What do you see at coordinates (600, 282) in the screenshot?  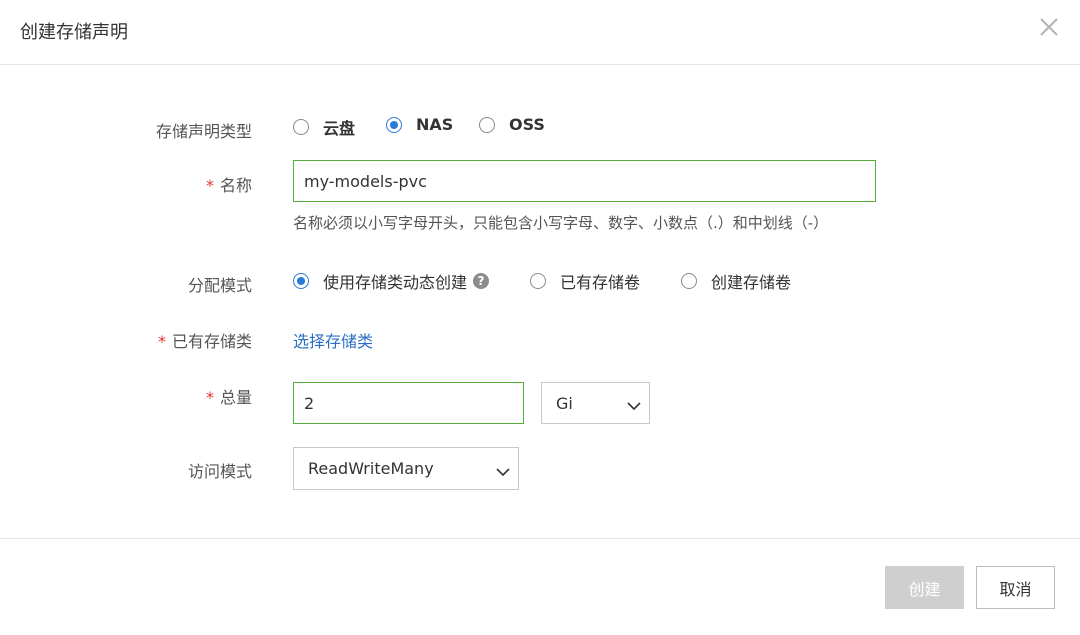 I see `radio-label: 已有存储卷` at bounding box center [600, 282].